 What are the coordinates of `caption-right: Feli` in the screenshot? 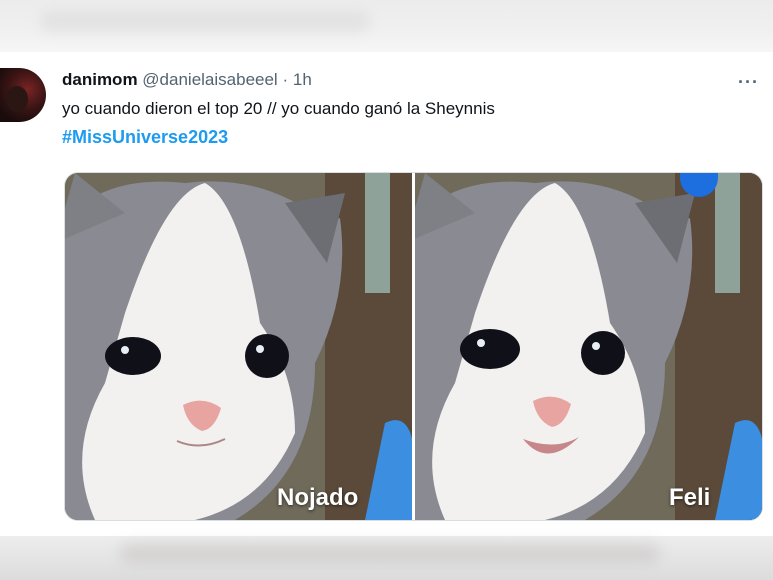 It's located at (690, 497).